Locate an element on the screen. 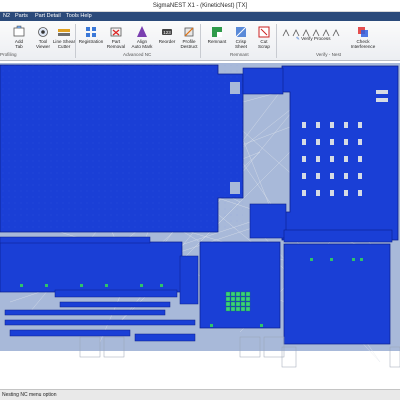  group-separator is located at coordinates (276, 41).